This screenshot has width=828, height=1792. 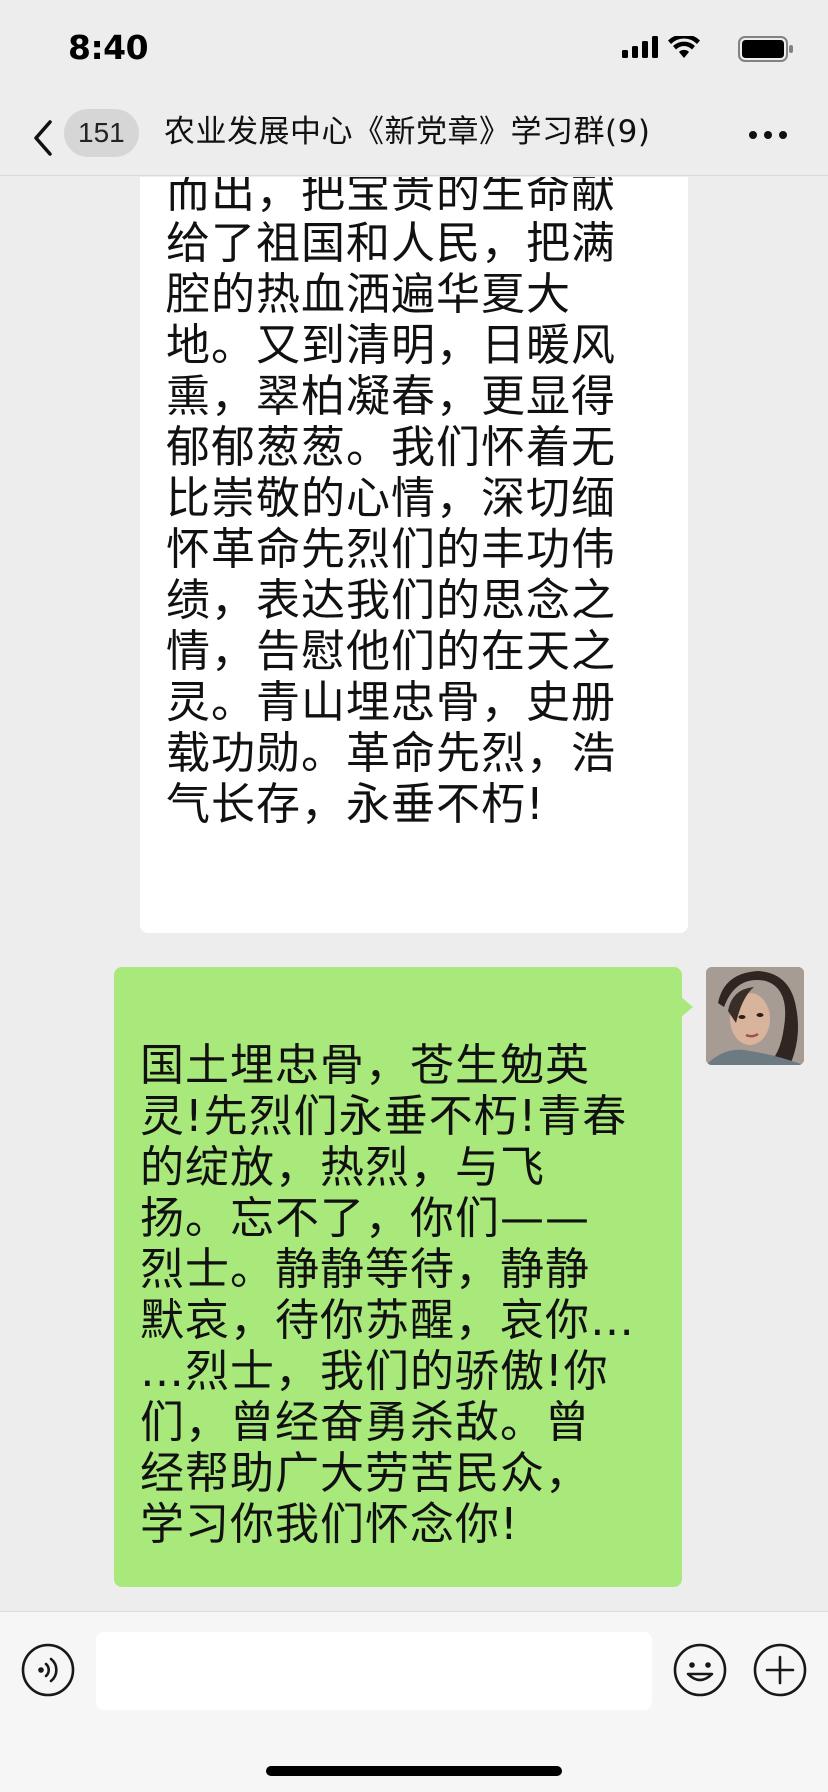 I want to click on home-indicator, so click(x=414, y=1771).